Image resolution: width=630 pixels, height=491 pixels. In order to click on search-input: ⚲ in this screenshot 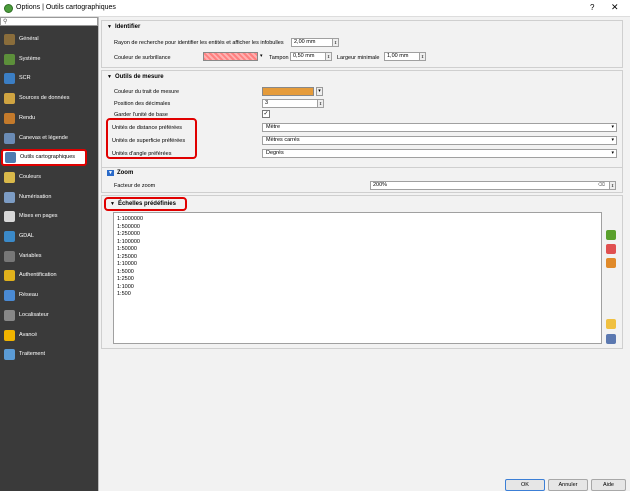, I will do `click(49, 21)`.